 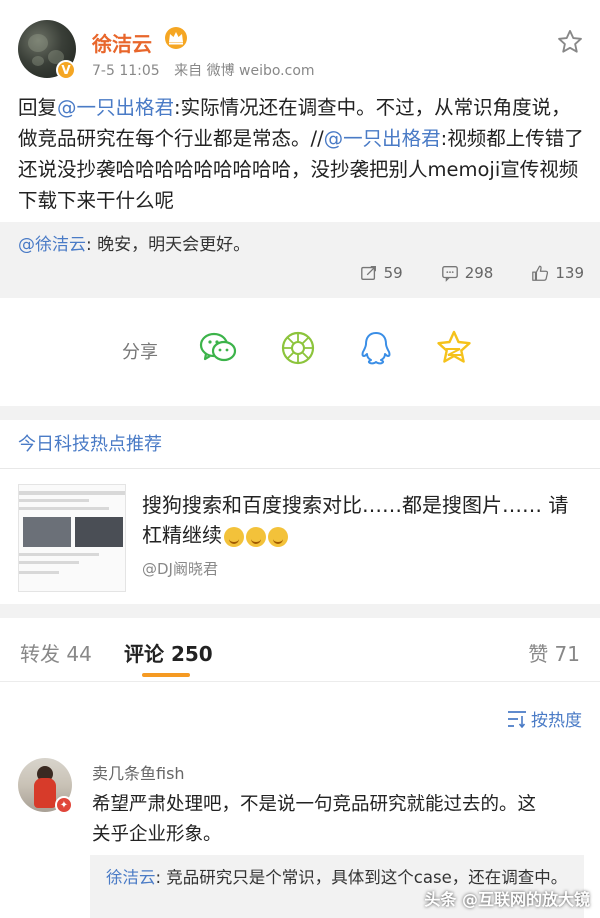 I want to click on repost-count-button: 59, so click(x=381, y=273).